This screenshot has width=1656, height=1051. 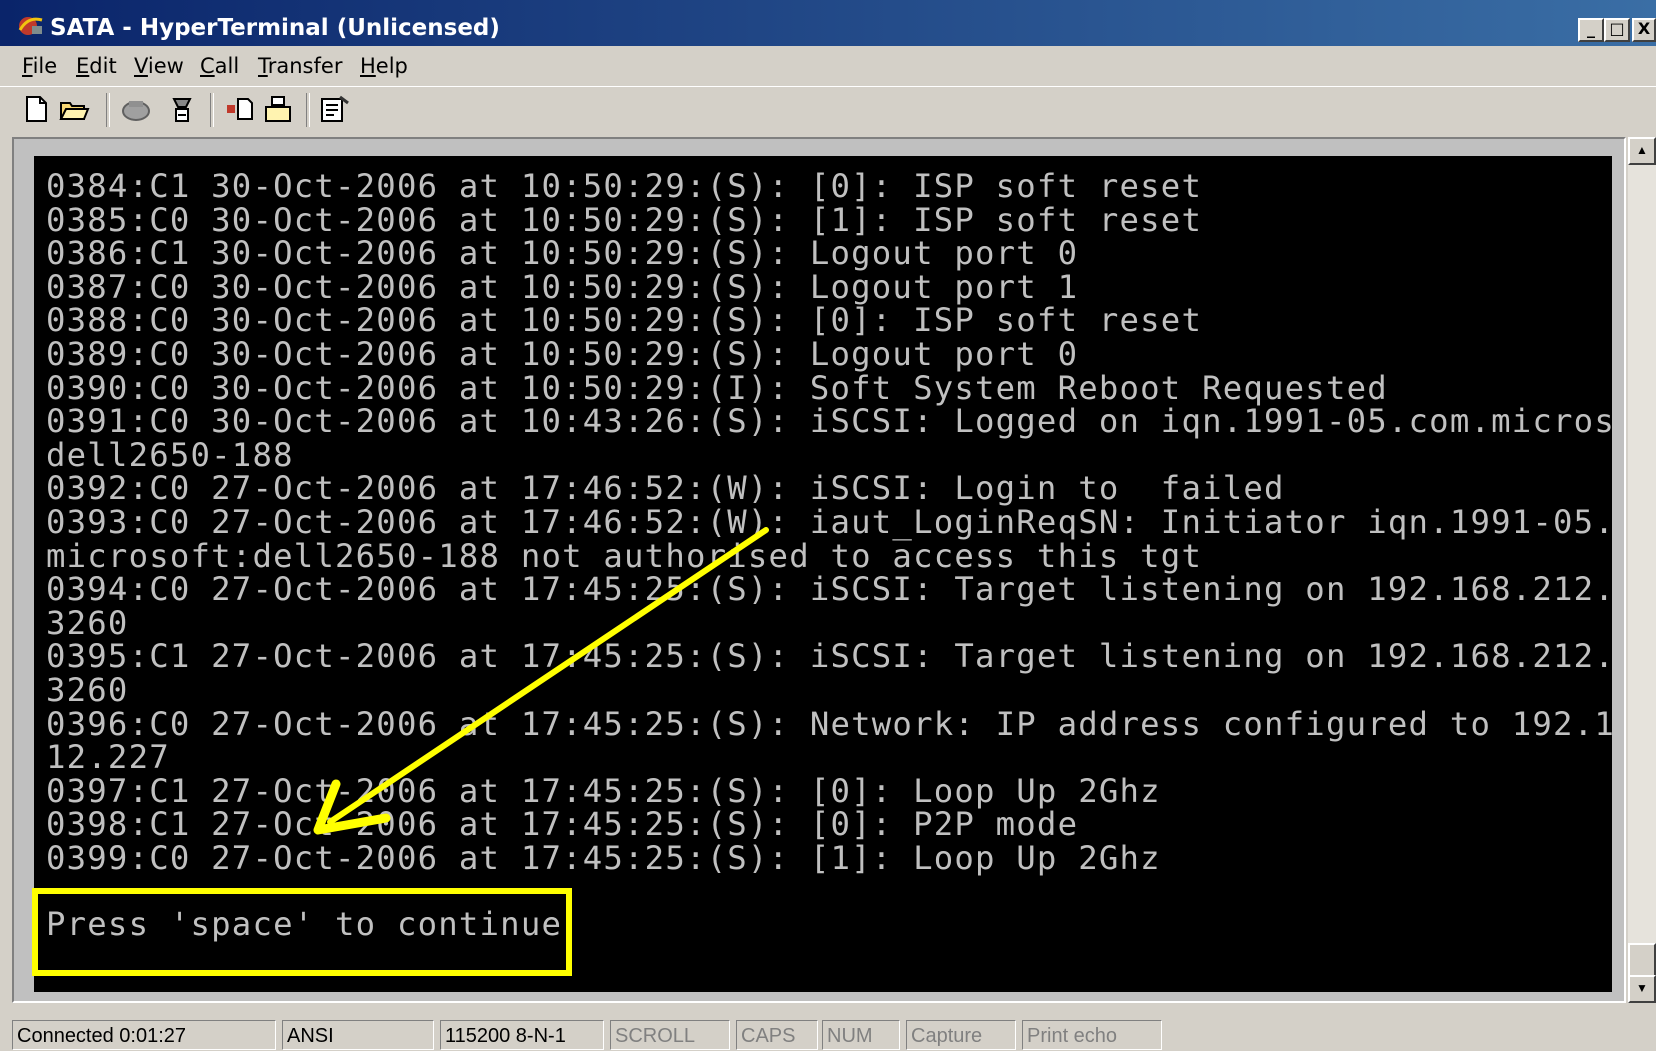 I want to click on new-icon, so click(x=36, y=109).